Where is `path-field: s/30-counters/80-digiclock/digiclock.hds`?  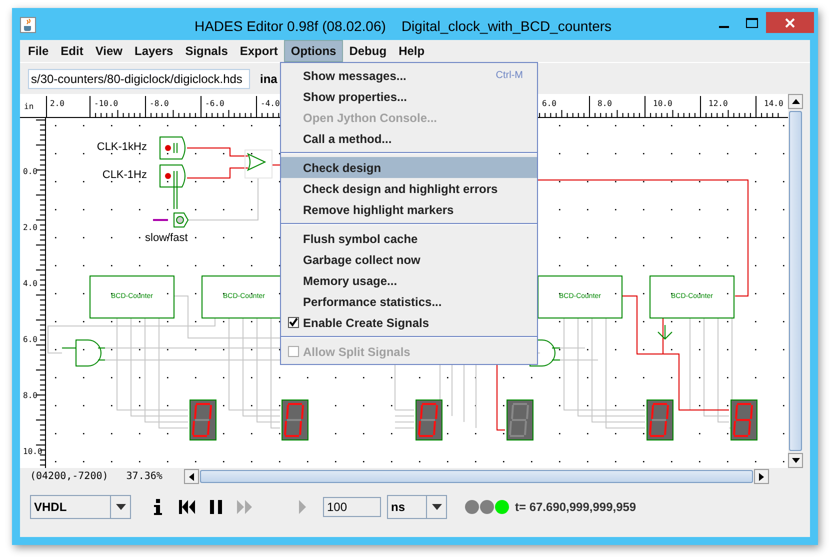
path-field: s/30-counters/80-digiclock/digiclock.hds is located at coordinates (139, 78).